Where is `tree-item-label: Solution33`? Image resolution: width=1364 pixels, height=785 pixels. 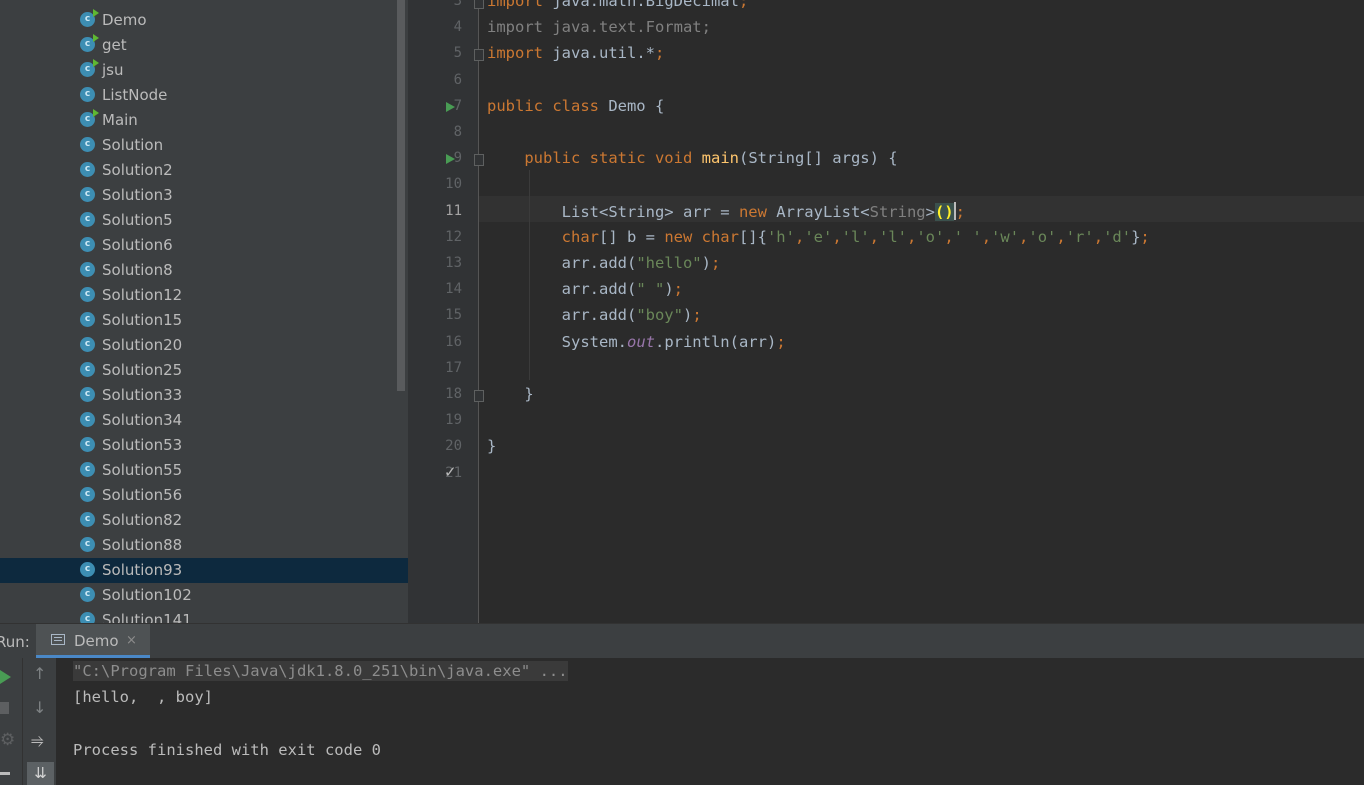
tree-item-label: Solution33 is located at coordinates (142, 395).